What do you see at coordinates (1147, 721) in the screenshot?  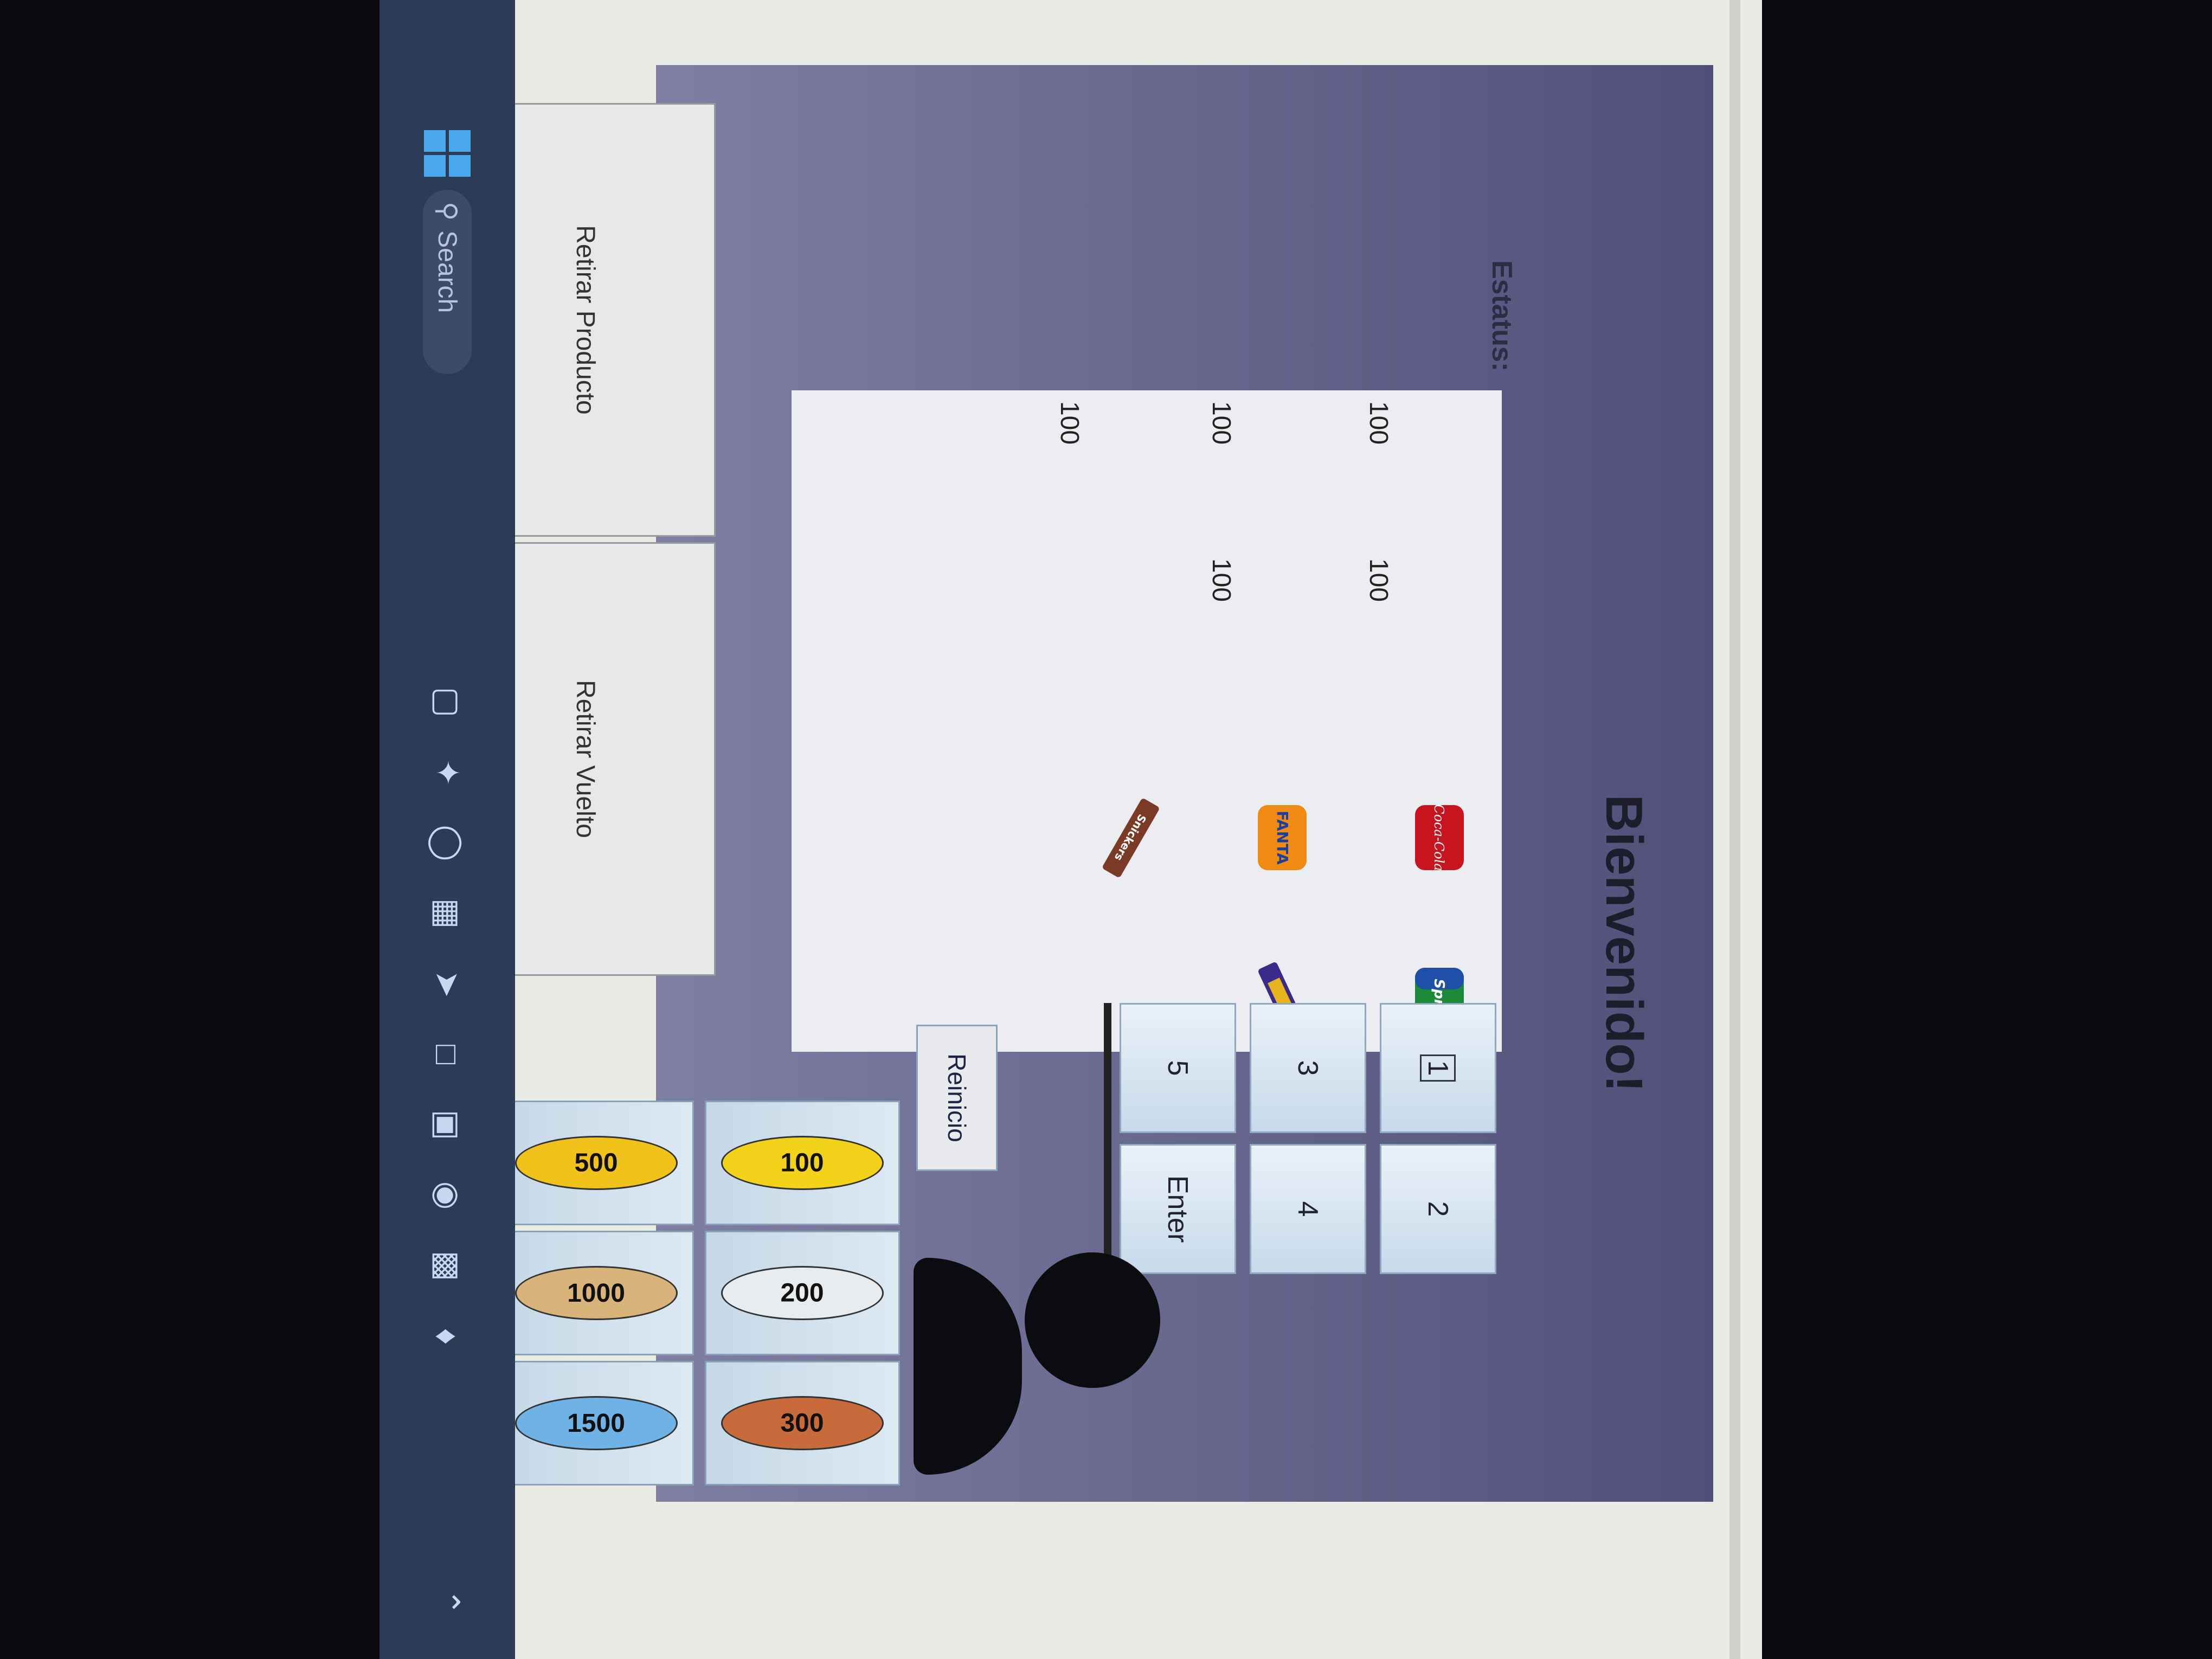 I see `product-panel: Coca-Cola 100 Sprite 100 FANTA 100` at bounding box center [1147, 721].